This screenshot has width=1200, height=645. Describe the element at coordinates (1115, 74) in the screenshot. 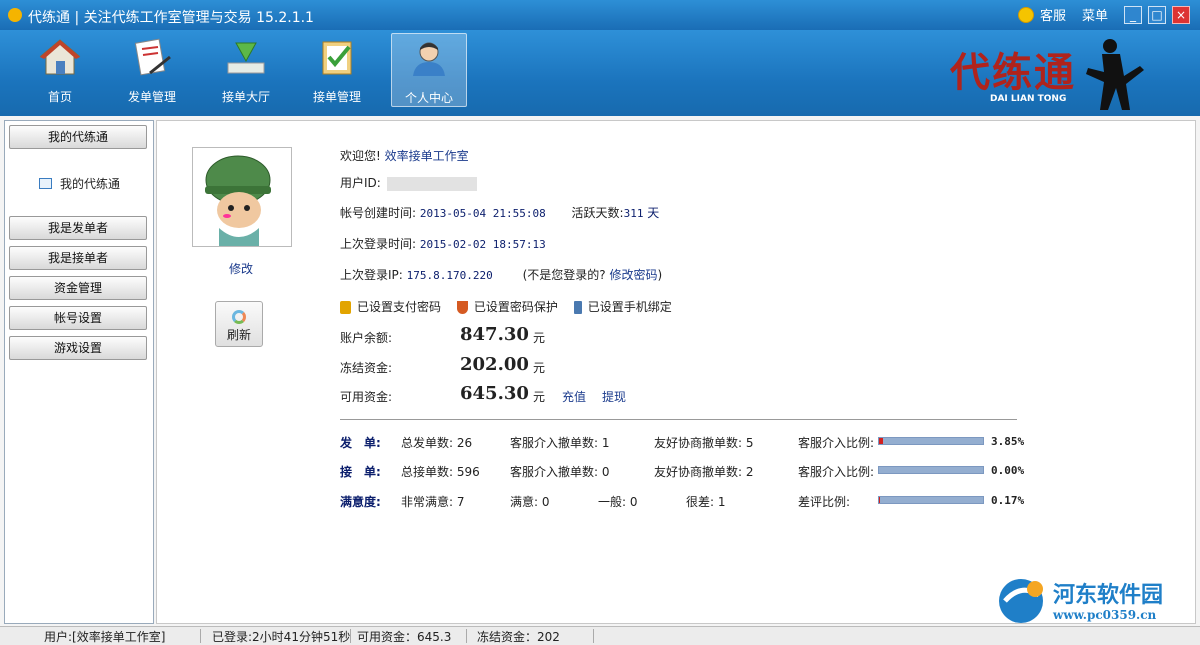

I see `fighter-silhouette-icon` at that location.